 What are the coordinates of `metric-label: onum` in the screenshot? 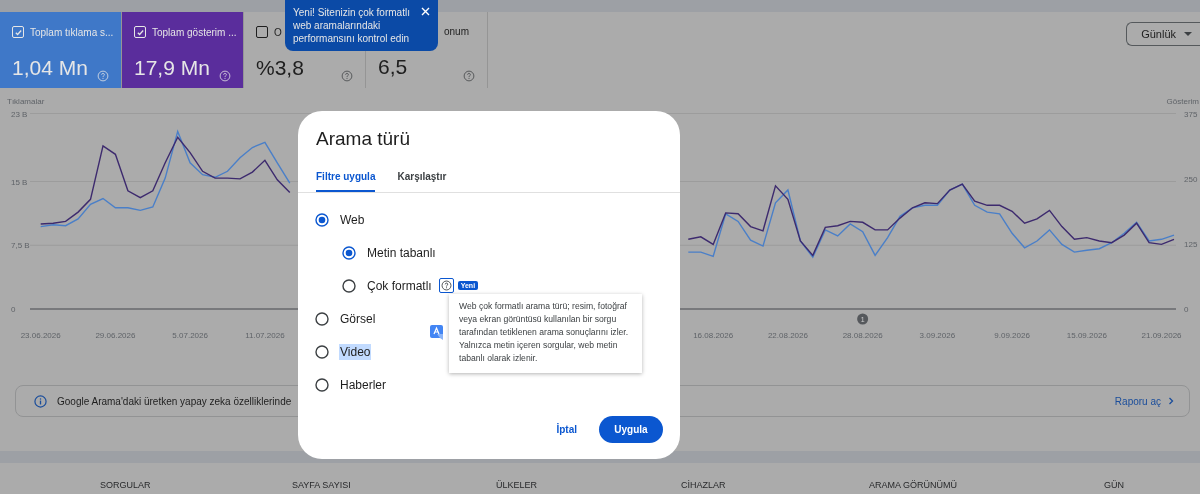 It's located at (456, 31).